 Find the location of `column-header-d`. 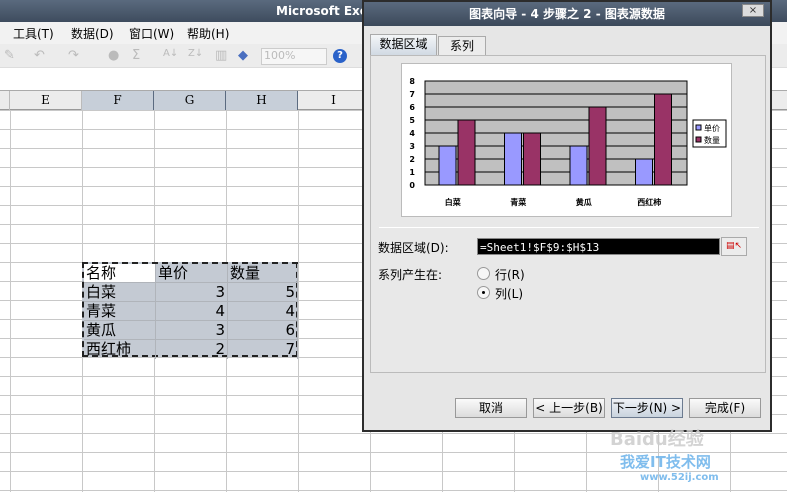

column-header-d is located at coordinates (5, 100).